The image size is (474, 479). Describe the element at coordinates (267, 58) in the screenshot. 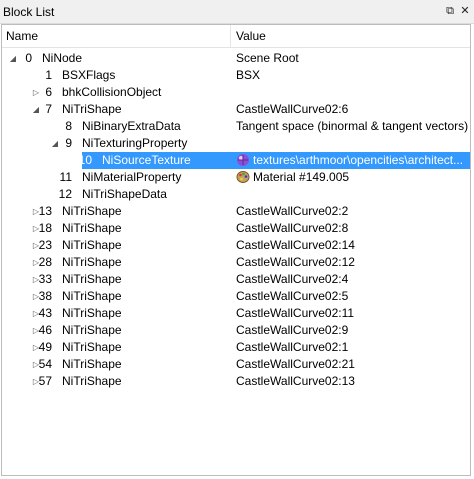

I see `block-value-text: Scene Root` at that location.